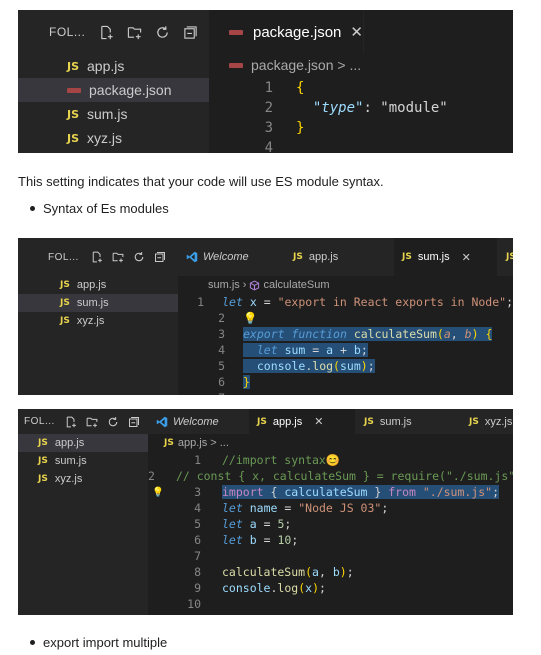  What do you see at coordinates (197, 572) in the screenshot?
I see `line-number: 8` at bounding box center [197, 572].